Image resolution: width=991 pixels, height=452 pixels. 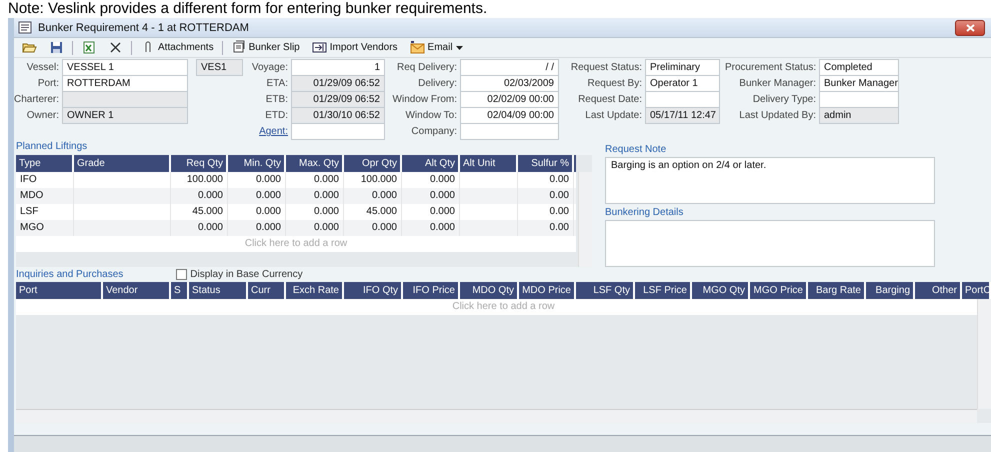 What do you see at coordinates (269, 68) in the screenshot?
I see `field-label: Voyage:` at bounding box center [269, 68].